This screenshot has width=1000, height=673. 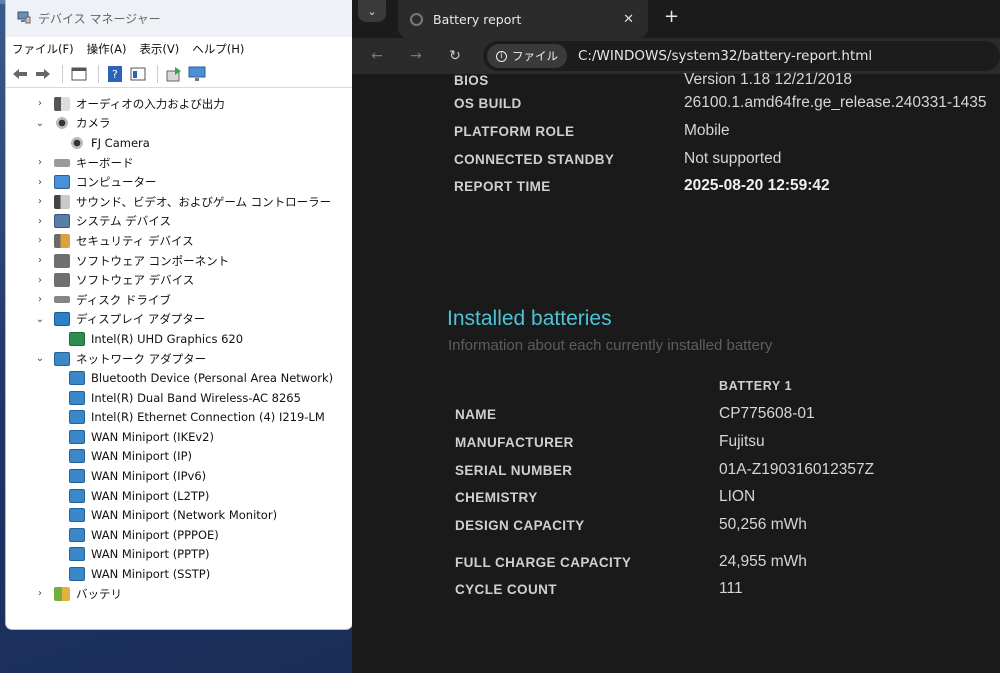 What do you see at coordinates (99, 593) in the screenshot?
I see `tree-item-label: バッテリ` at bounding box center [99, 593].